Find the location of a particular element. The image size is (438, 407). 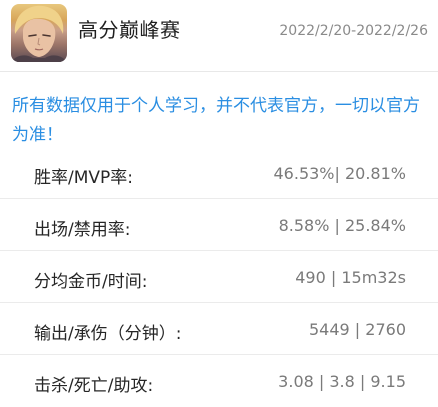

stat-label: 分均金币/时间: is located at coordinates (91, 282).